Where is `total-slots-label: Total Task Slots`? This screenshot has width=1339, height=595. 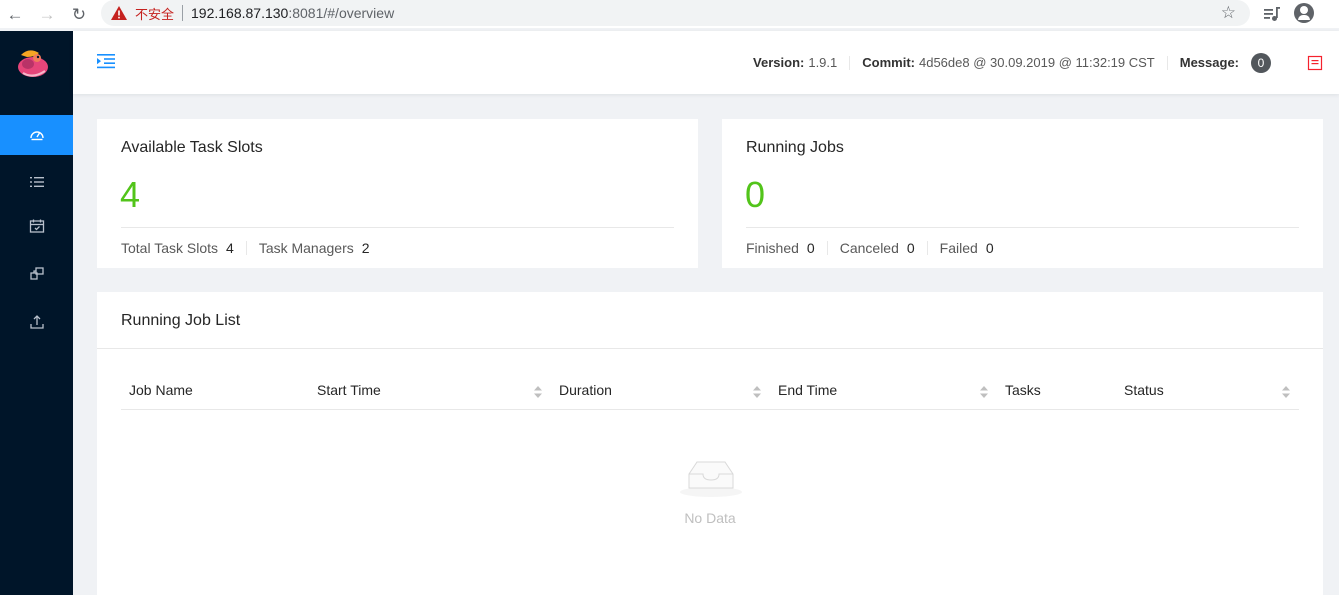
total-slots-label: Total Task Slots is located at coordinates (170, 248).